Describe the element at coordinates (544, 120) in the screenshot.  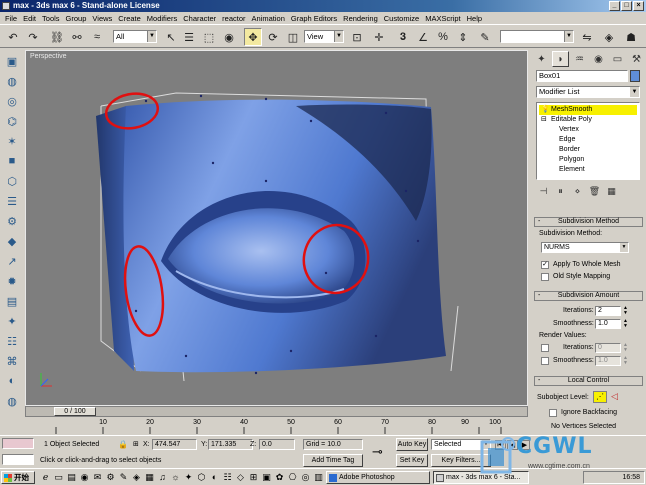
I see `collapse-icon: ⊟` at that location.